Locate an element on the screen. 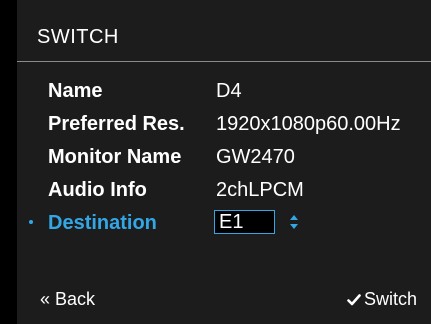 This screenshot has width=431, height=324. destination-row: Destination E1 is located at coordinates (224, 223).